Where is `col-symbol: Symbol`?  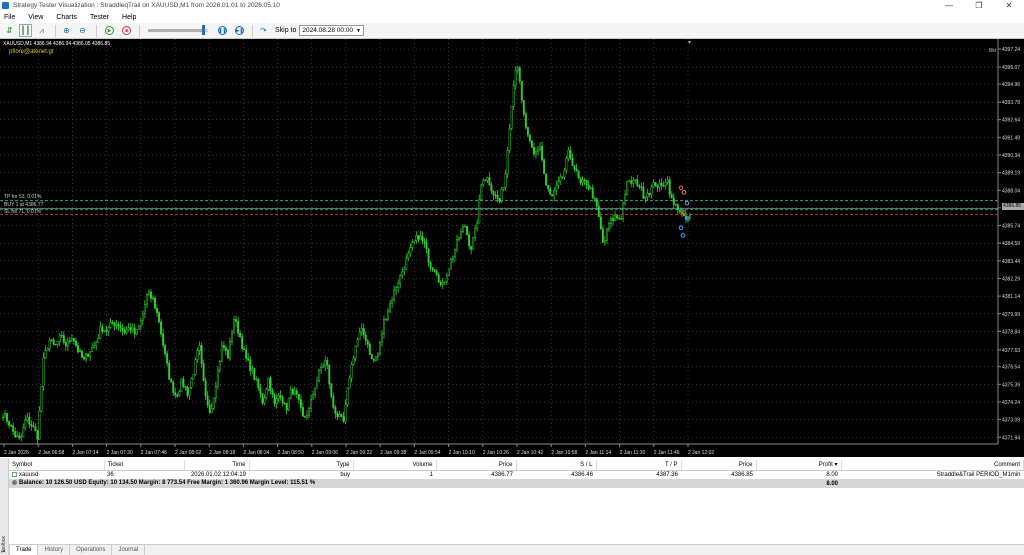 col-symbol: Symbol is located at coordinates (57, 465).